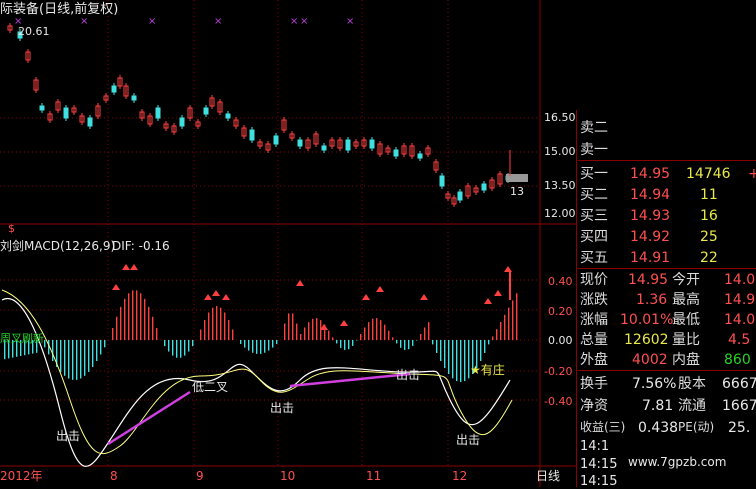 The image size is (756, 489). Describe the element at coordinates (599, 481) in the screenshot. I see `tick-time: 14:15` at that location.